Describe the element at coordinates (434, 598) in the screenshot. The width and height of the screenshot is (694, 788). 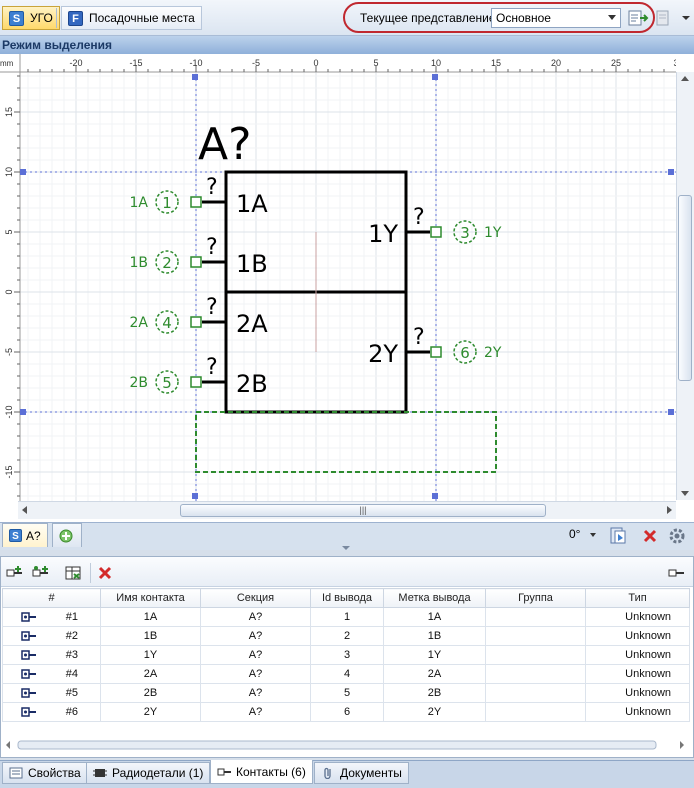
I see `column-header-label: Метка вывода` at that location.